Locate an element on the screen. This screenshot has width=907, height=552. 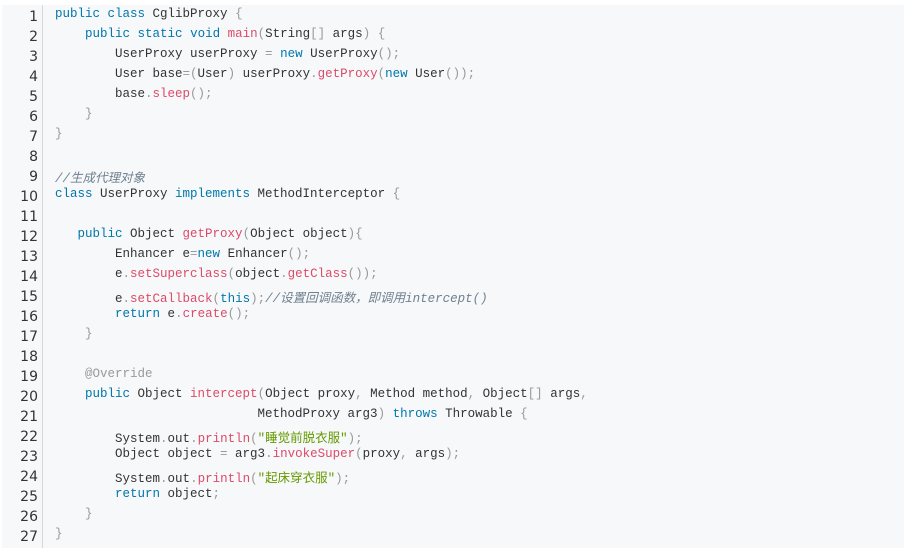
code-token: userProxy is located at coordinates (273, 74).